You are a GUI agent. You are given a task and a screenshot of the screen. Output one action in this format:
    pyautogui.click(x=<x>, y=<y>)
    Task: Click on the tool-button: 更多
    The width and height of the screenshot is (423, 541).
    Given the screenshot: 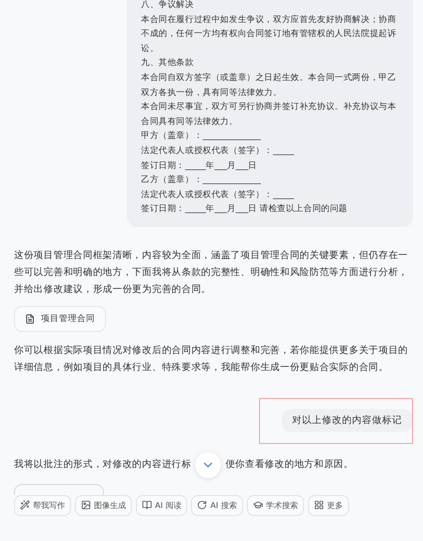 What is the action you would take?
    pyautogui.click(x=328, y=505)
    